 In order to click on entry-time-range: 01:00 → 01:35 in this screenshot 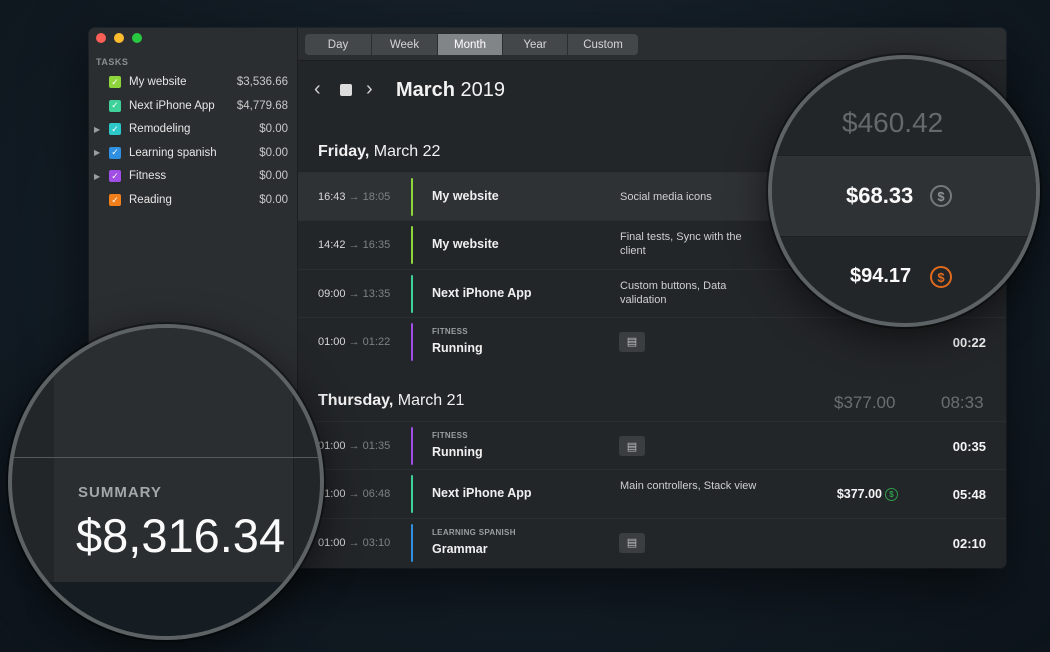, I will do `click(354, 446)`.